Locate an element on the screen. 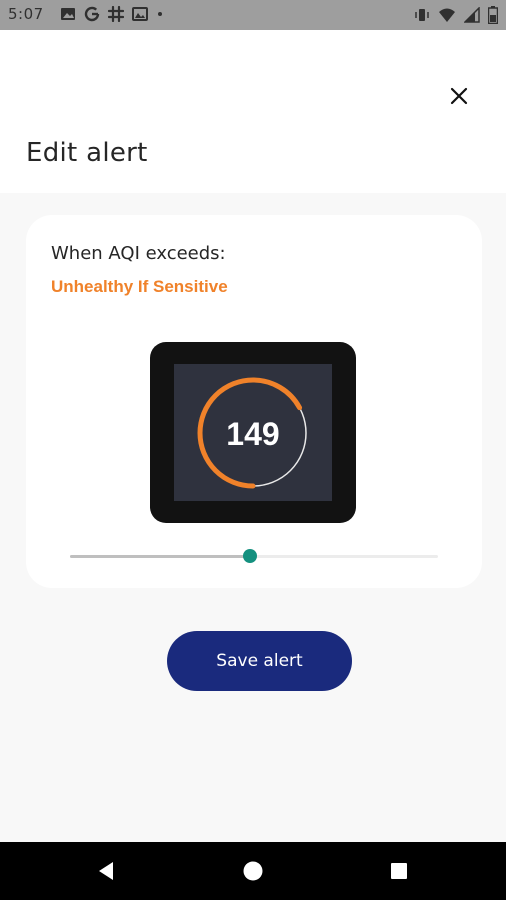 The image size is (506, 900). signal-icon is located at coordinates (472, 15).